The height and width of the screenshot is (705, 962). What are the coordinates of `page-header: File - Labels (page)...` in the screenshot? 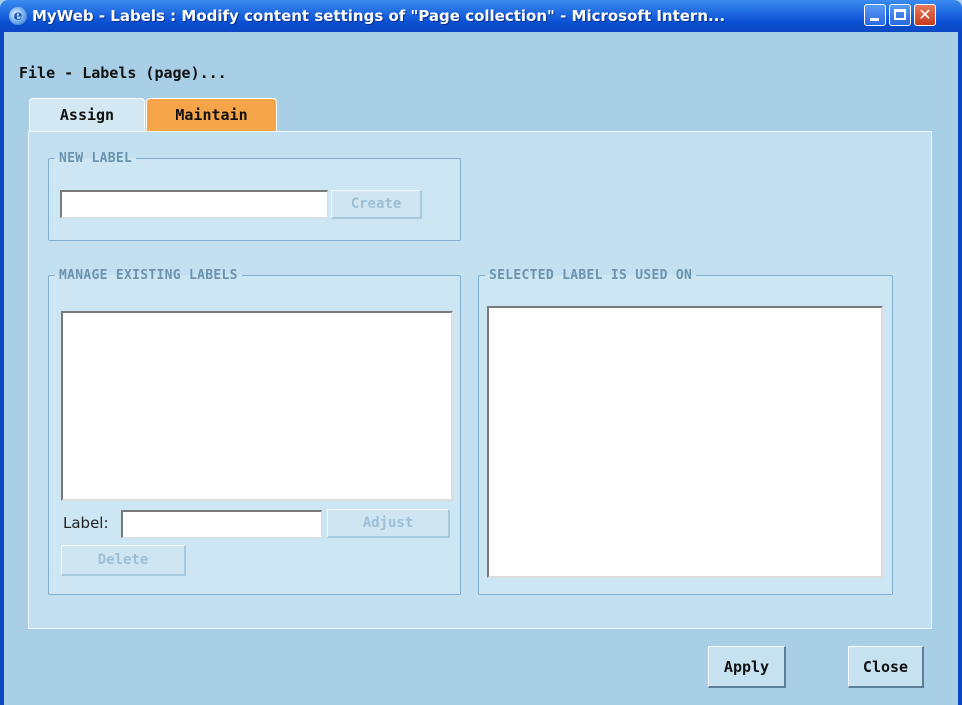 It's located at (123, 73).